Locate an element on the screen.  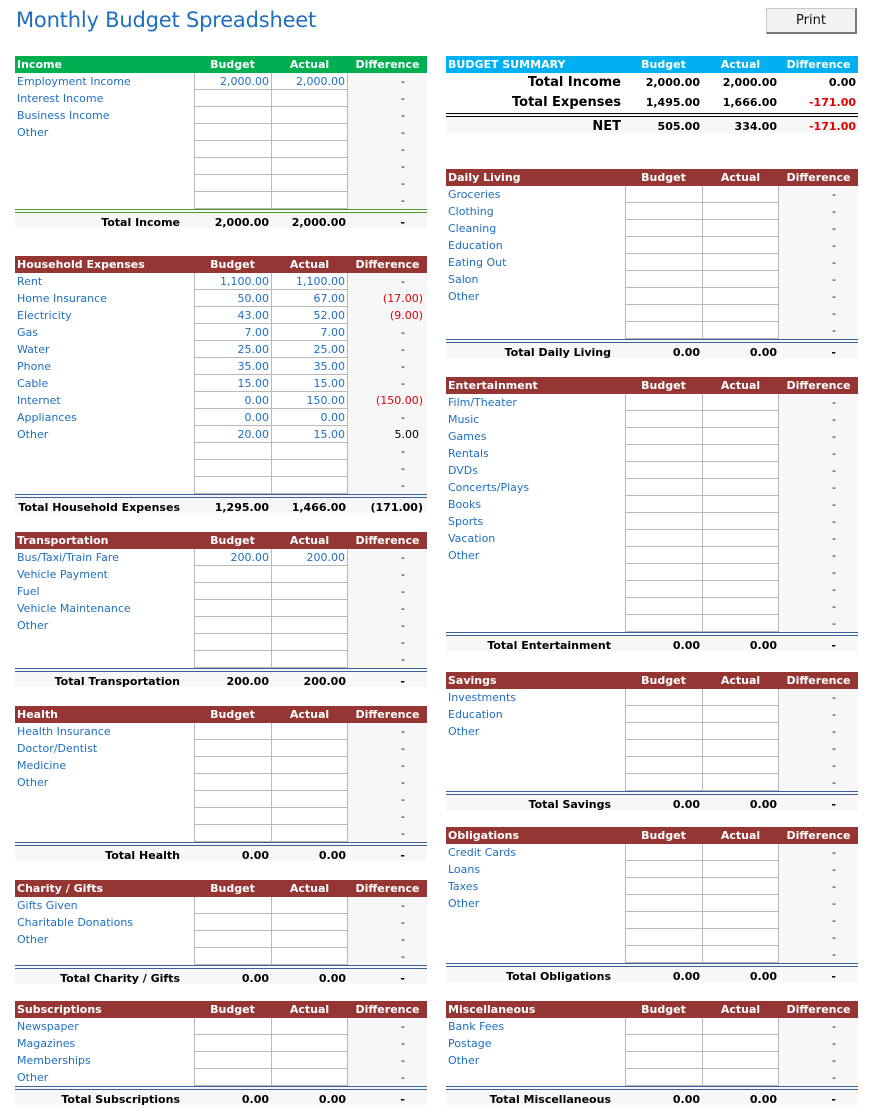
budget-cell: 200.00 is located at coordinates (232, 557).